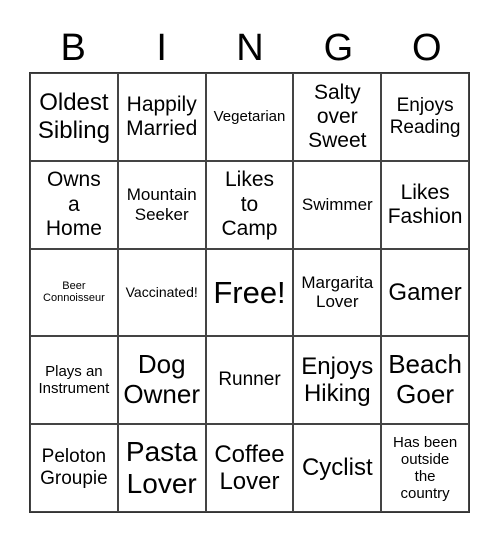  What do you see at coordinates (74, 117) in the screenshot?
I see `bingo-cell: Oldest Sibling` at bounding box center [74, 117].